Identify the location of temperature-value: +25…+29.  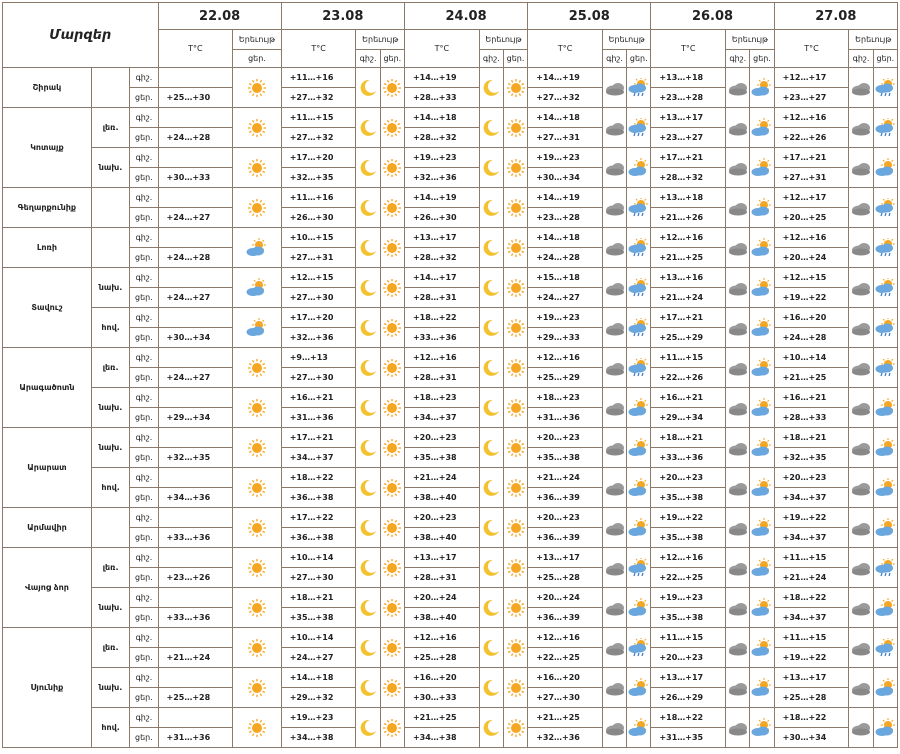
(565, 377).